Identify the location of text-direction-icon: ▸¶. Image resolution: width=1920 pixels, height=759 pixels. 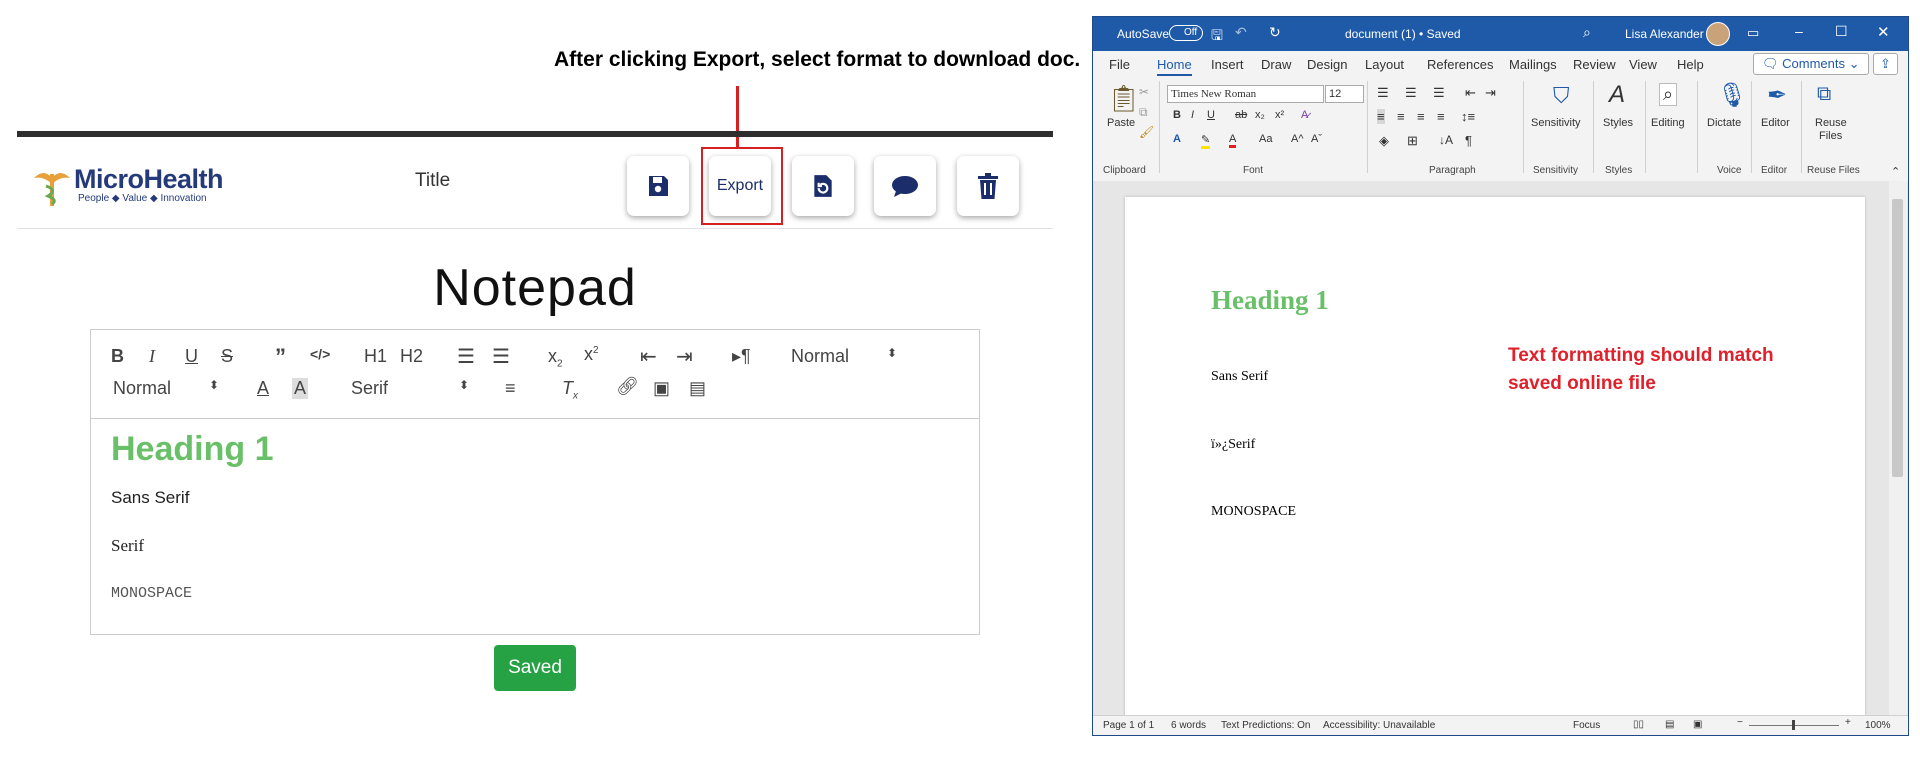
(741, 356).